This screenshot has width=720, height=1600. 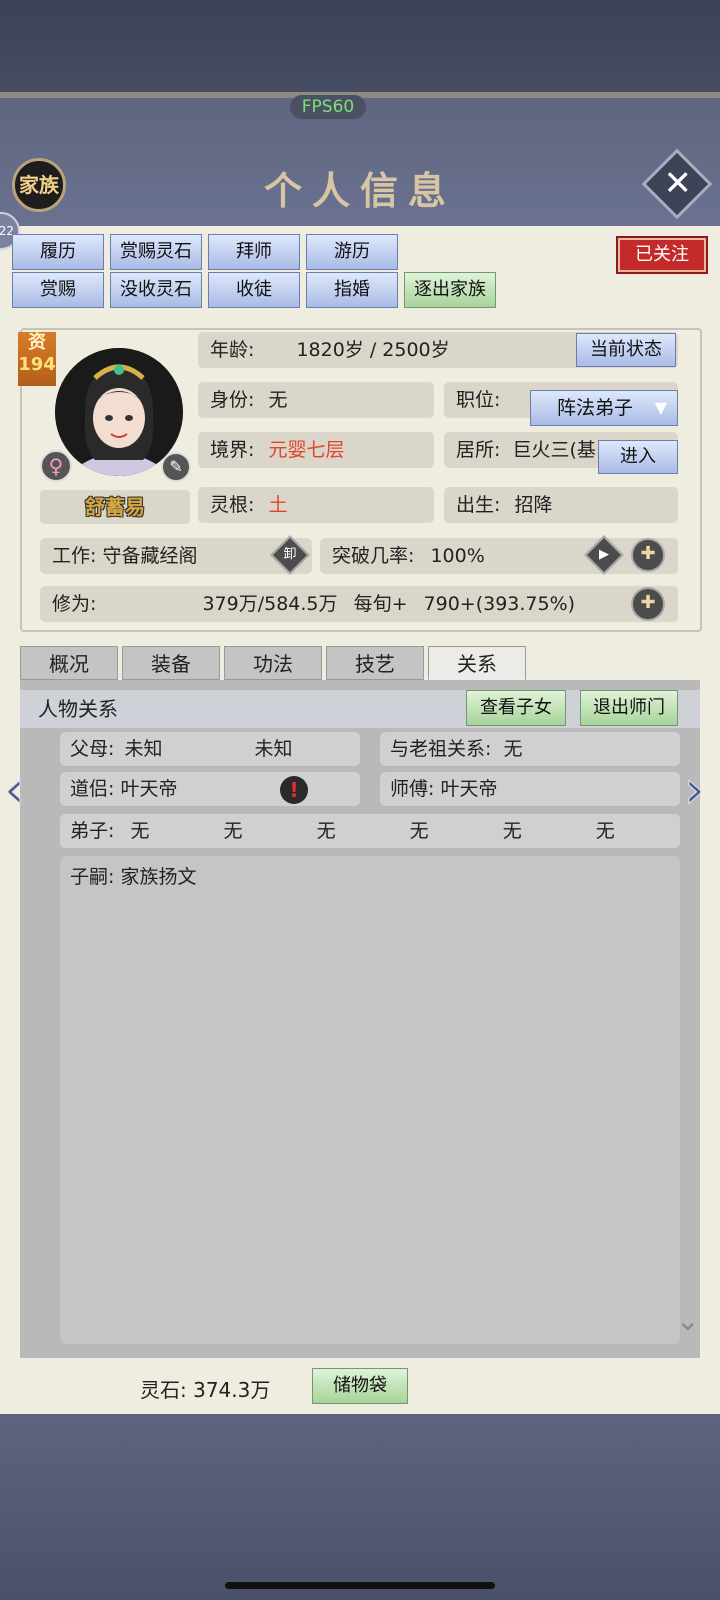 I want to click on master-label: 师傅:, so click(x=412, y=789).